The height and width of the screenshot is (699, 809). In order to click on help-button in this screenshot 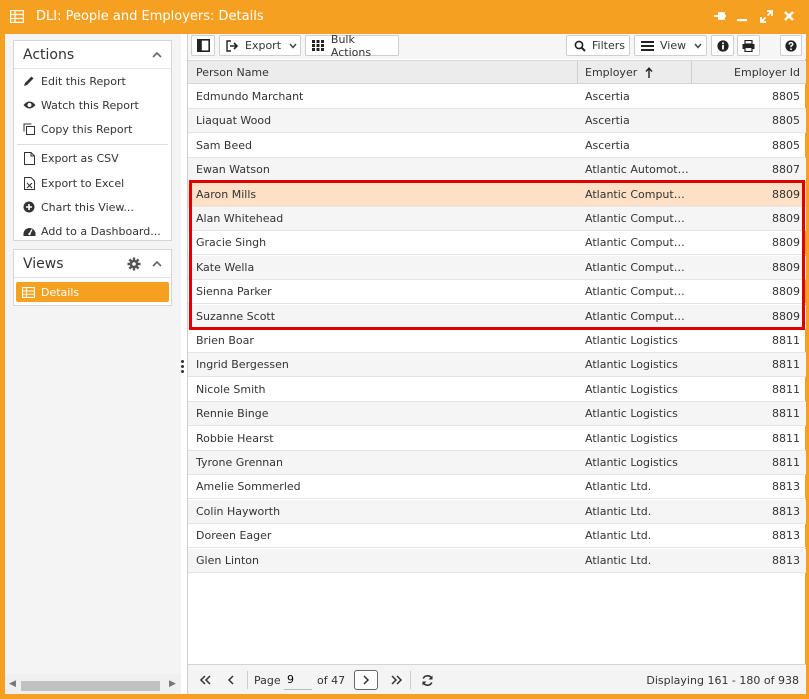, I will do `click(791, 45)`.